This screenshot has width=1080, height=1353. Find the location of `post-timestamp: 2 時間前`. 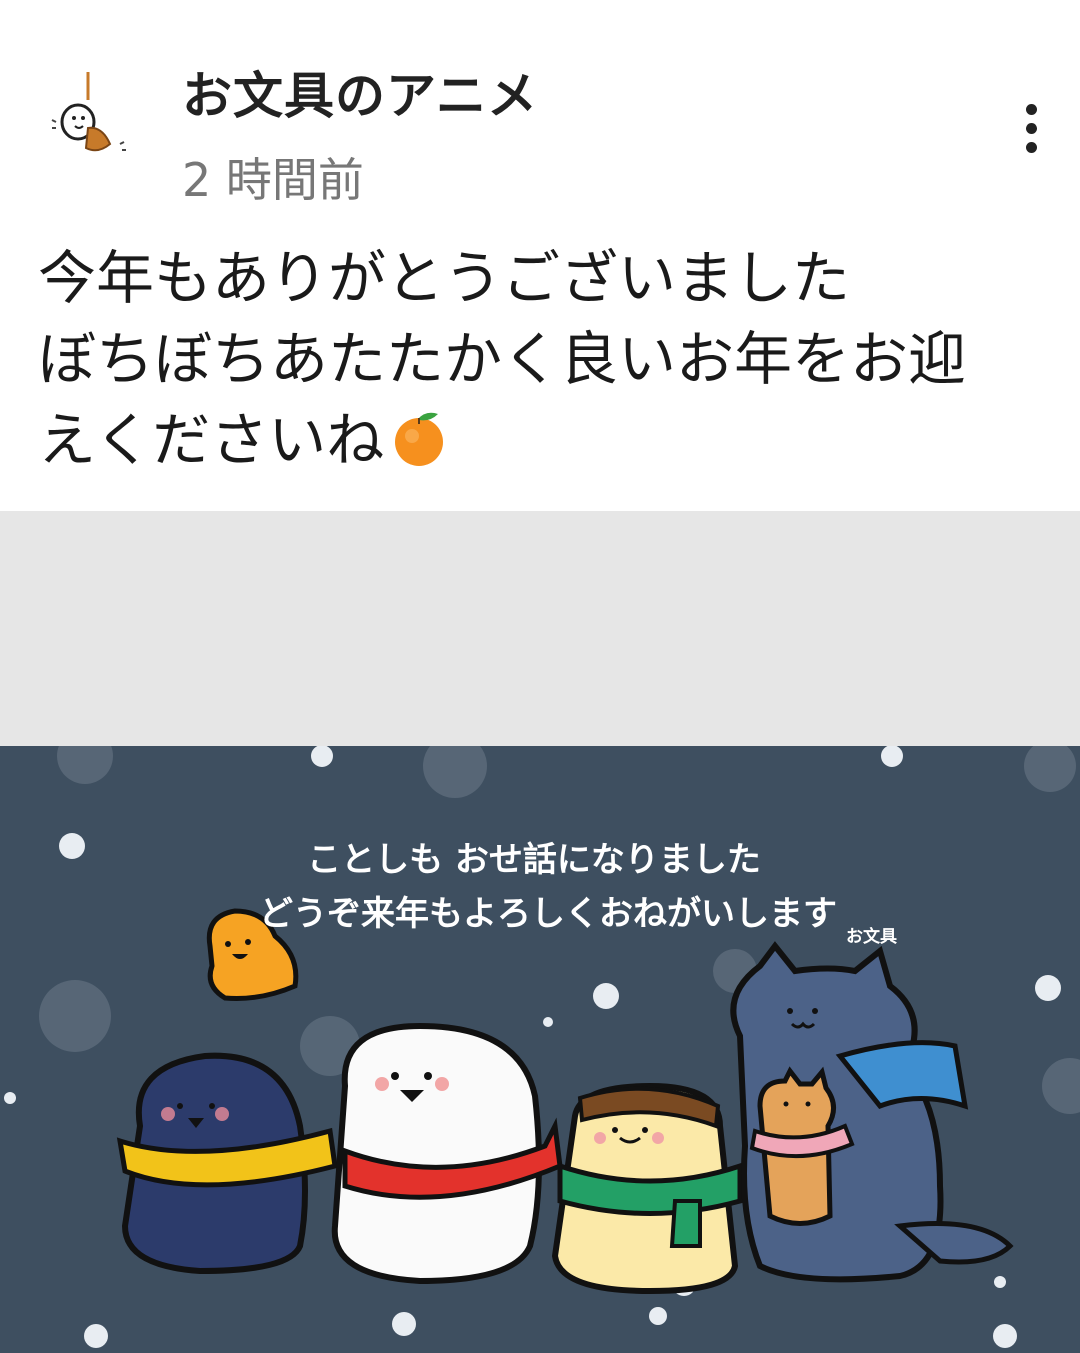

post-timestamp: 2 時間前 is located at coordinates (273, 180).